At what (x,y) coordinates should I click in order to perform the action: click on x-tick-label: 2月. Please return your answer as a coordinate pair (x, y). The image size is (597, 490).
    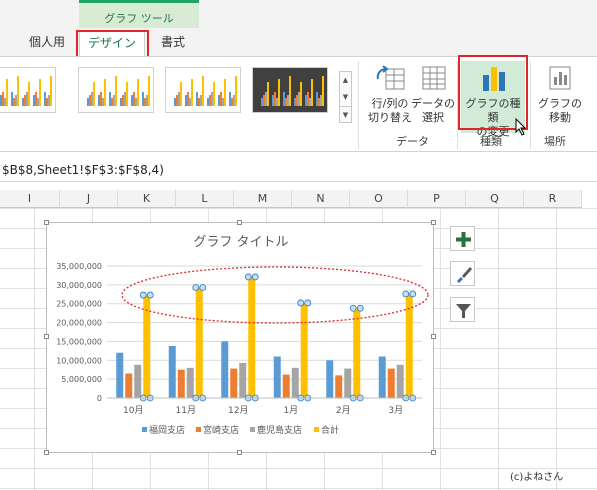
    Looking at the image, I should click on (343, 410).